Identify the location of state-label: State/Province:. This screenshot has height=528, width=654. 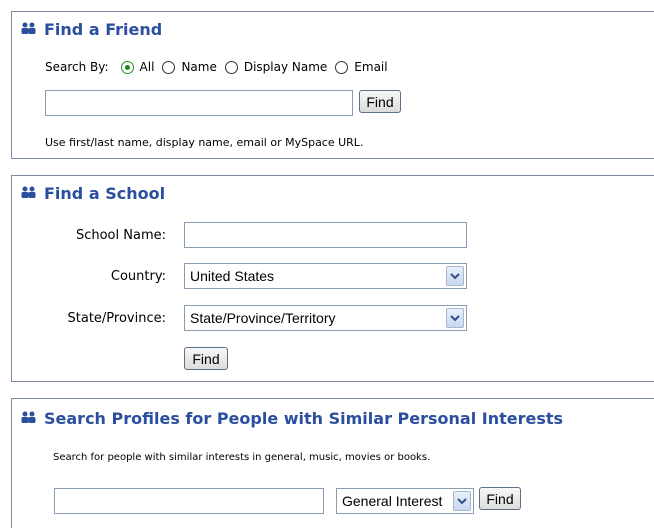
(116, 318).